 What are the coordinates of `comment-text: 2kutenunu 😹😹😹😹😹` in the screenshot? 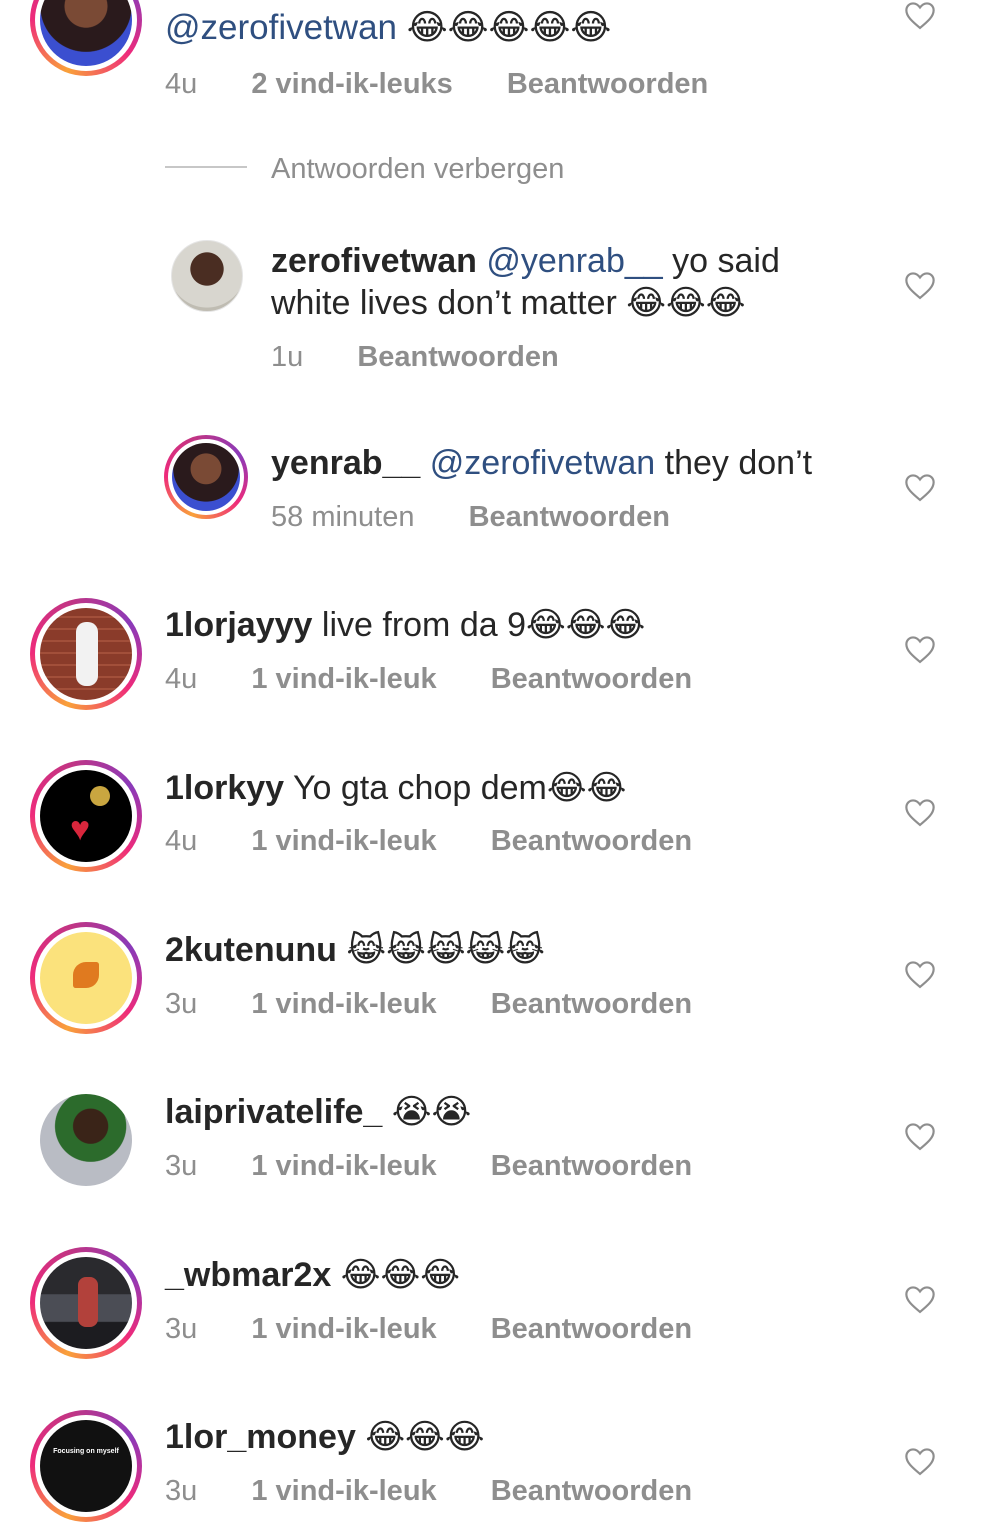 It's located at (355, 950).